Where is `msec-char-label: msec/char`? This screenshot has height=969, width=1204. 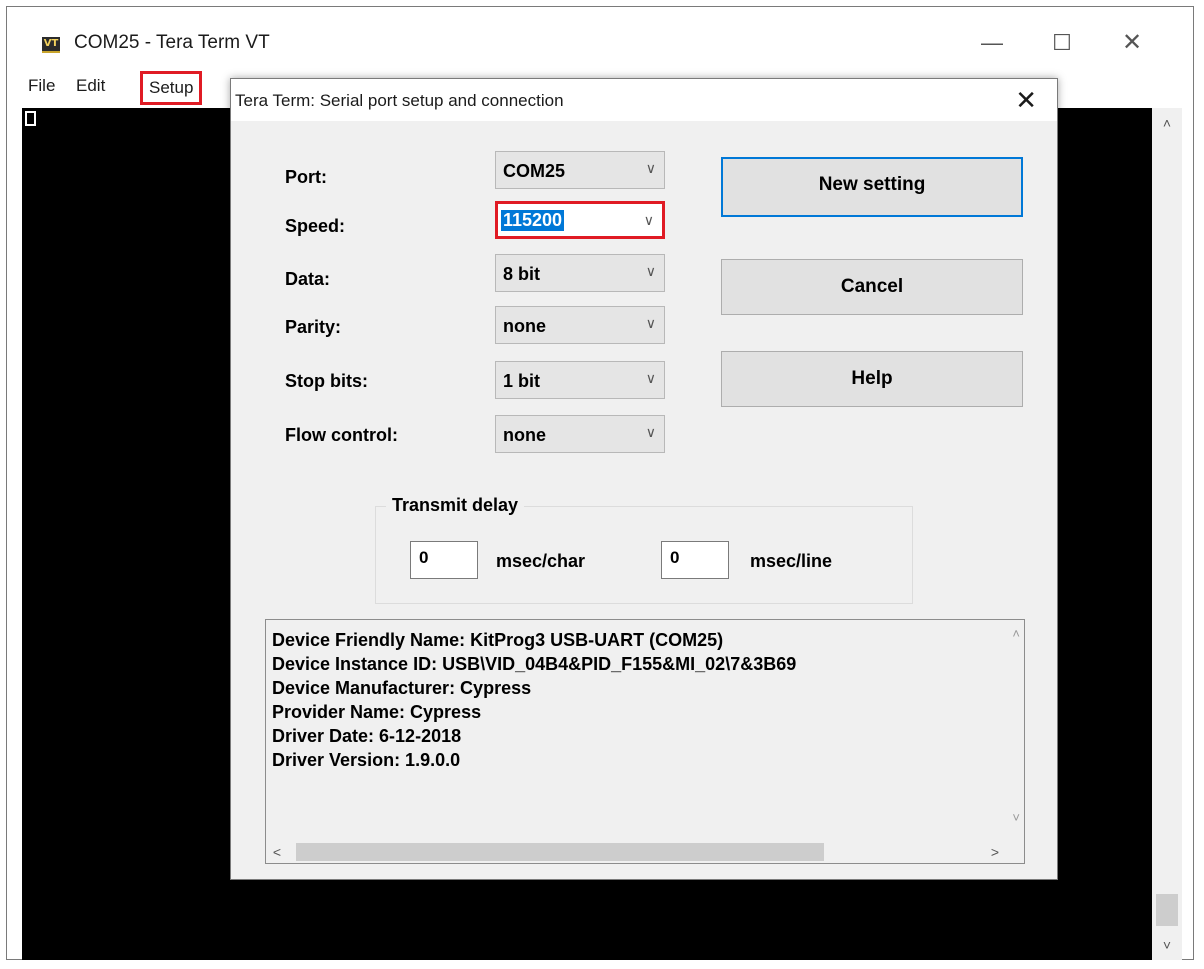
msec-char-label: msec/char is located at coordinates (541, 561).